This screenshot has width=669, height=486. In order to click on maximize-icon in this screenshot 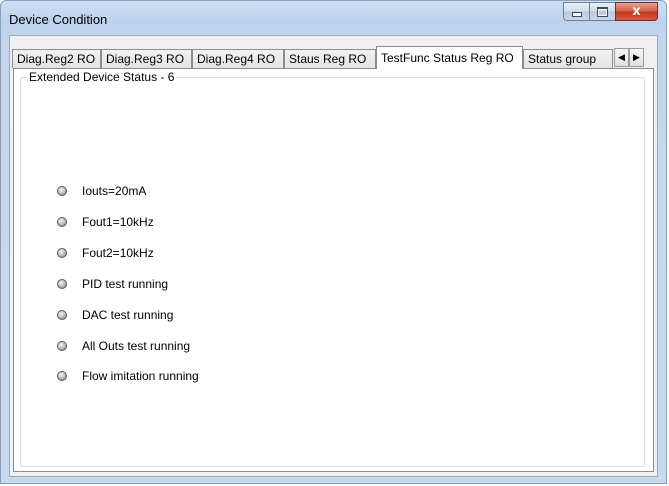, I will do `click(602, 11)`.